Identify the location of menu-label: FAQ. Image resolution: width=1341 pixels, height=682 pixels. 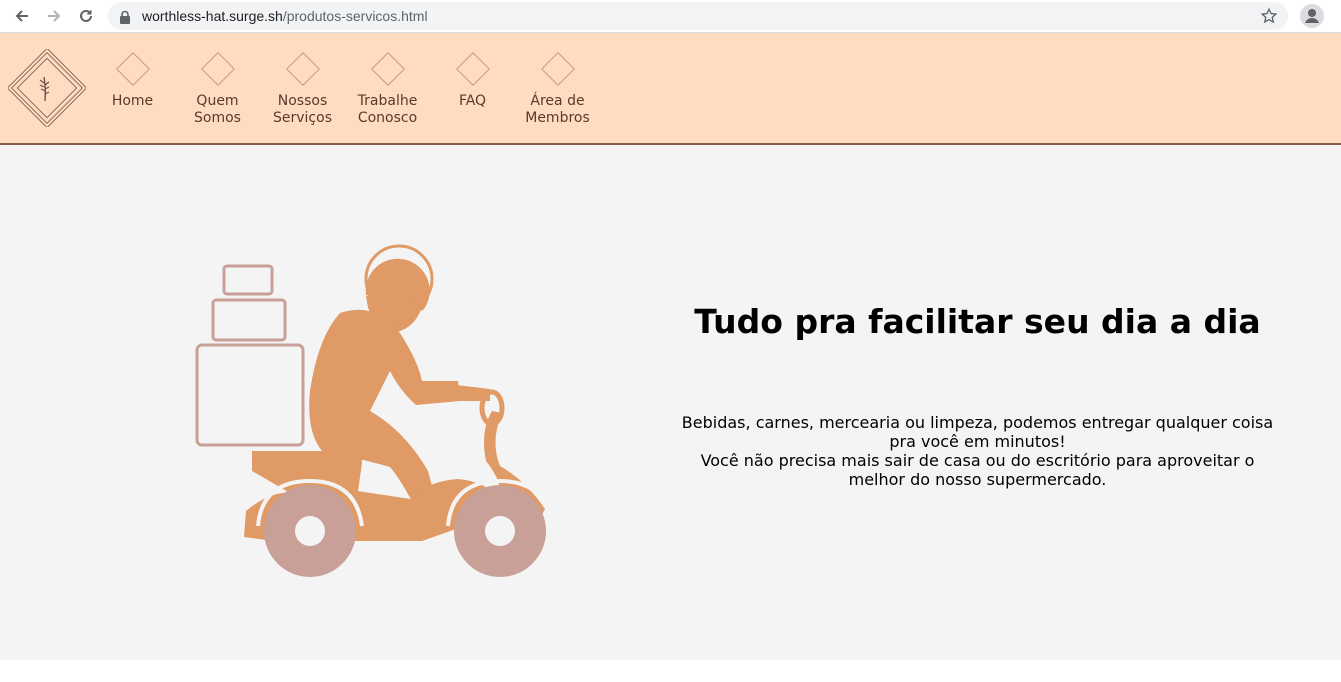
(472, 101).